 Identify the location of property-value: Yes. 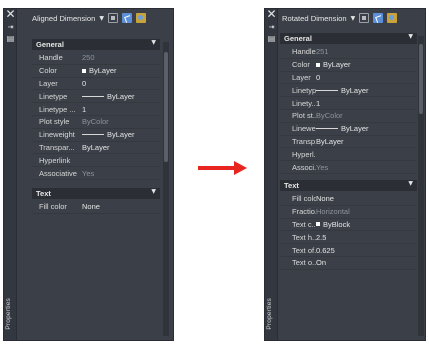
(322, 167).